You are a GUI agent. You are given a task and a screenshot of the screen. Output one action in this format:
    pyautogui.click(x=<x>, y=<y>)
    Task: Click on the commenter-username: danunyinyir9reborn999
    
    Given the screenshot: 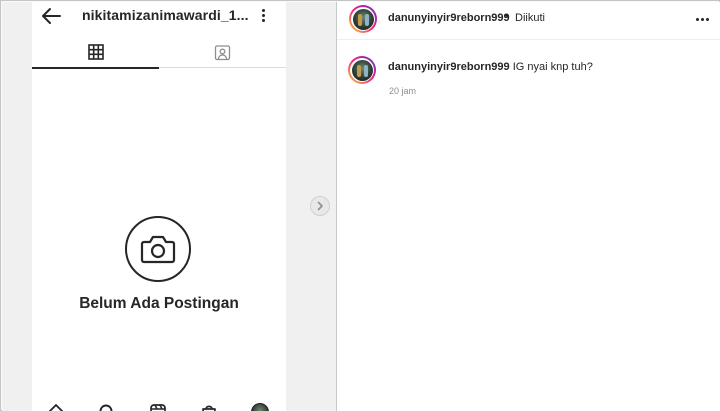 What is the action you would take?
    pyautogui.click(x=449, y=67)
    